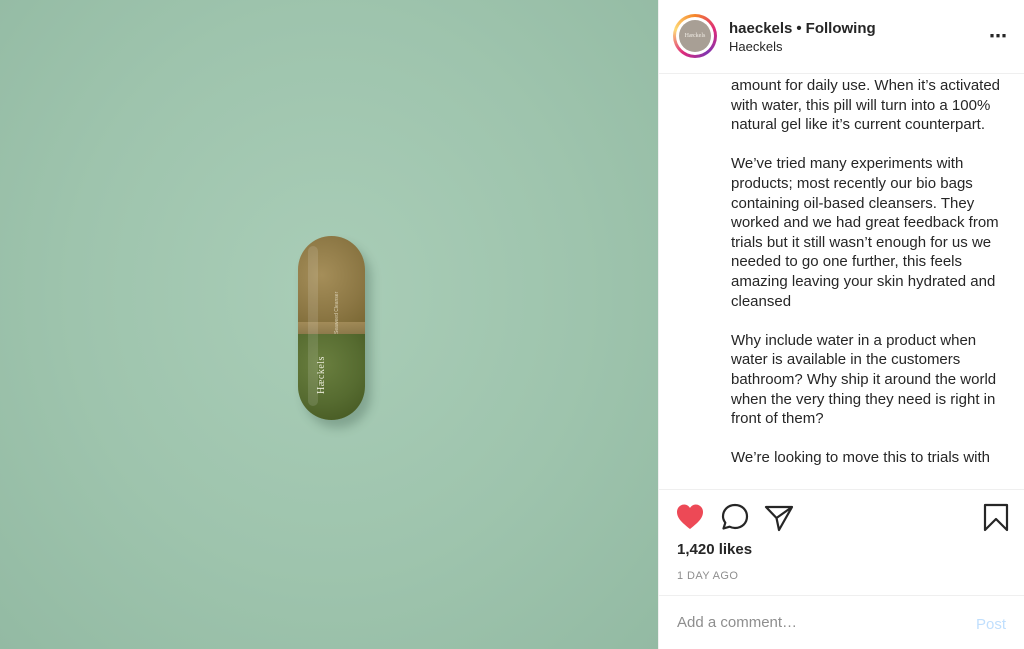 This screenshot has width=1024, height=649. What do you see at coordinates (321, 375) in the screenshot?
I see `capsule-brand-label: Hæckels` at bounding box center [321, 375].